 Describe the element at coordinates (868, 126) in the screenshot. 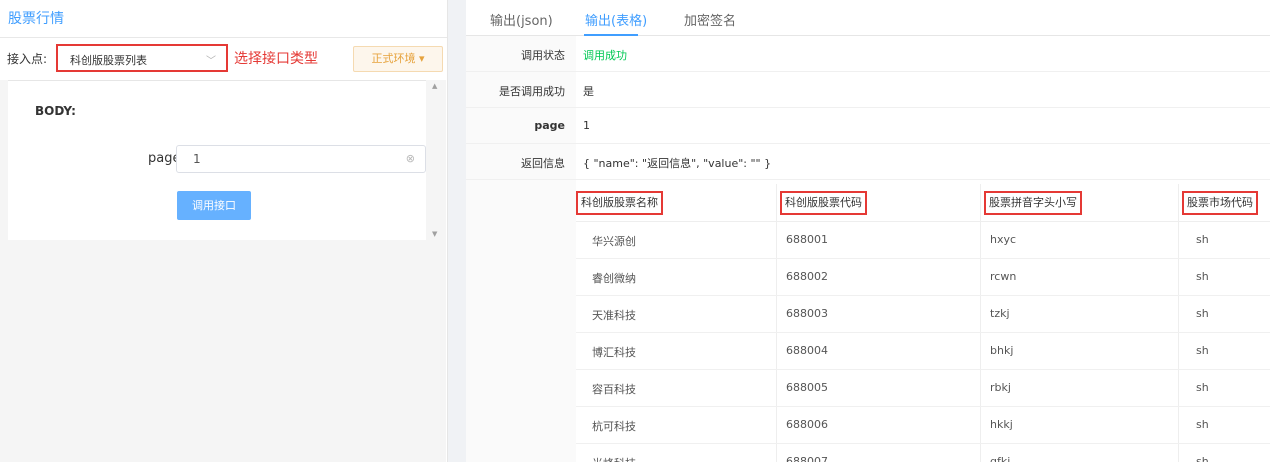

I see `kv-row-page: page 1` at that location.